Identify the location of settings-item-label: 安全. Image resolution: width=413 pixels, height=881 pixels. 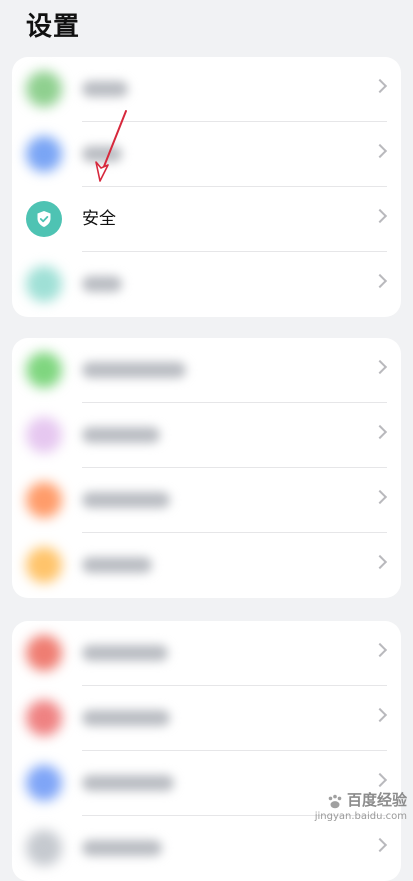
(99, 219).